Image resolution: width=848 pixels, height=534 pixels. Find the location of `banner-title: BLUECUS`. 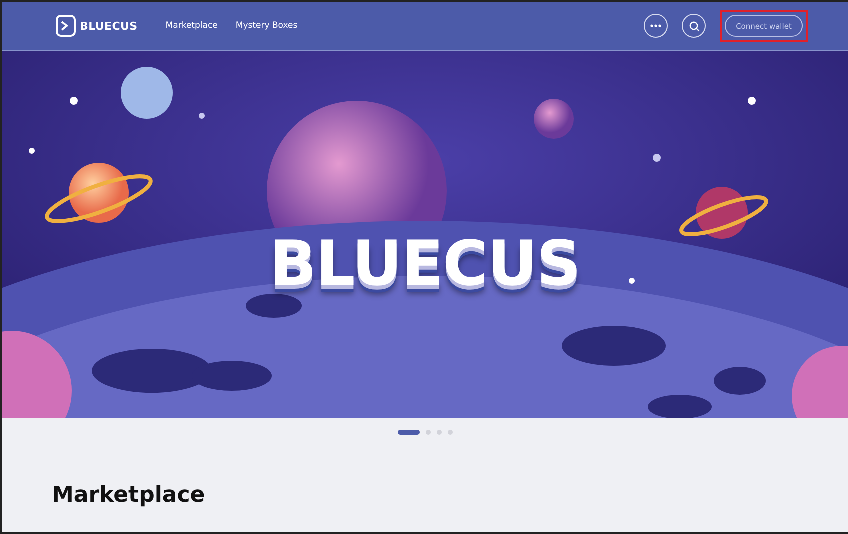

banner-title: BLUECUS is located at coordinates (425, 263).